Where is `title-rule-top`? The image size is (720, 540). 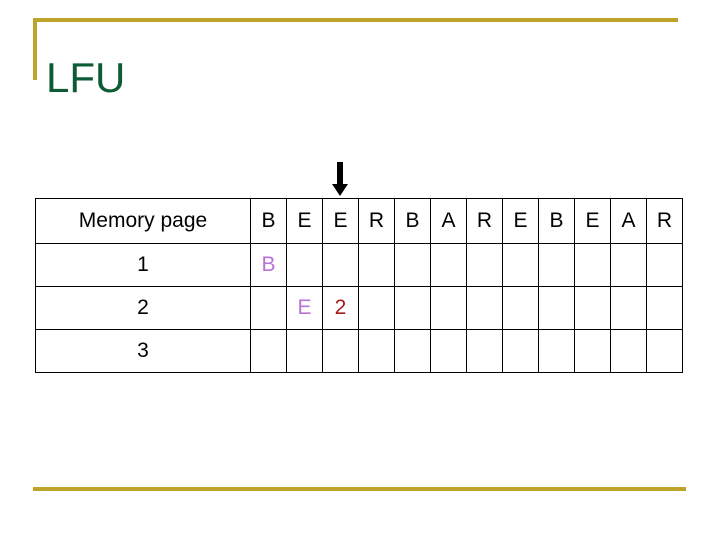
title-rule-top is located at coordinates (355, 20).